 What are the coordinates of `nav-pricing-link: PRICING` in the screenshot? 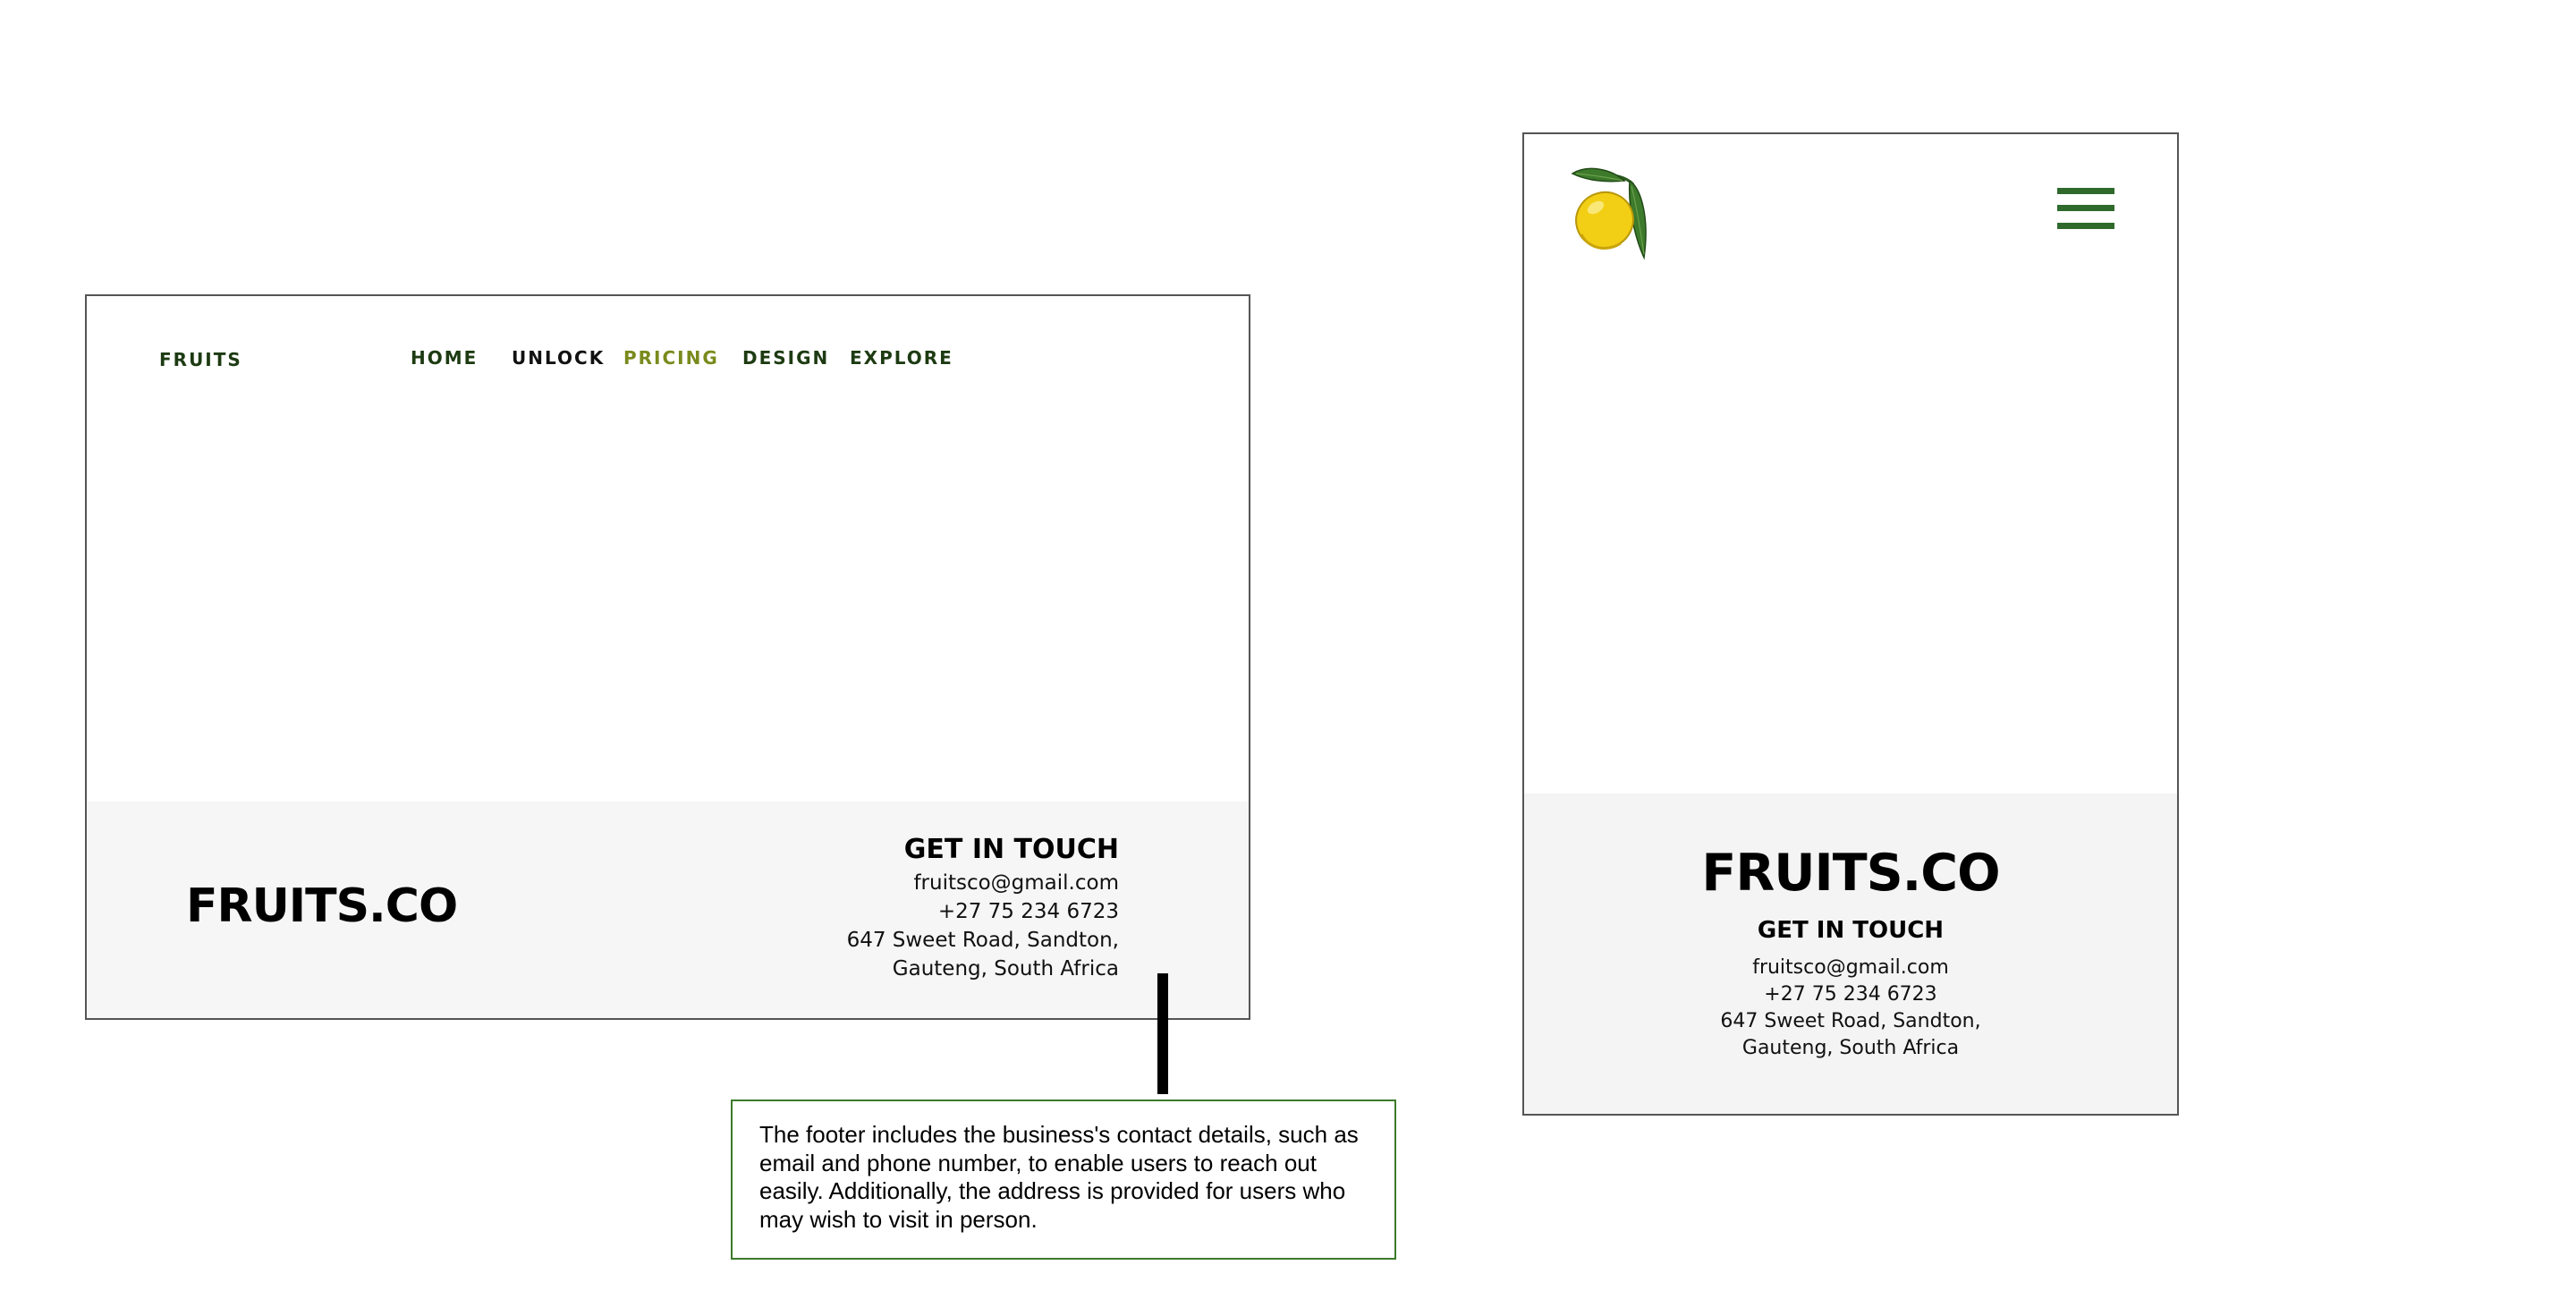 It's located at (671, 358).